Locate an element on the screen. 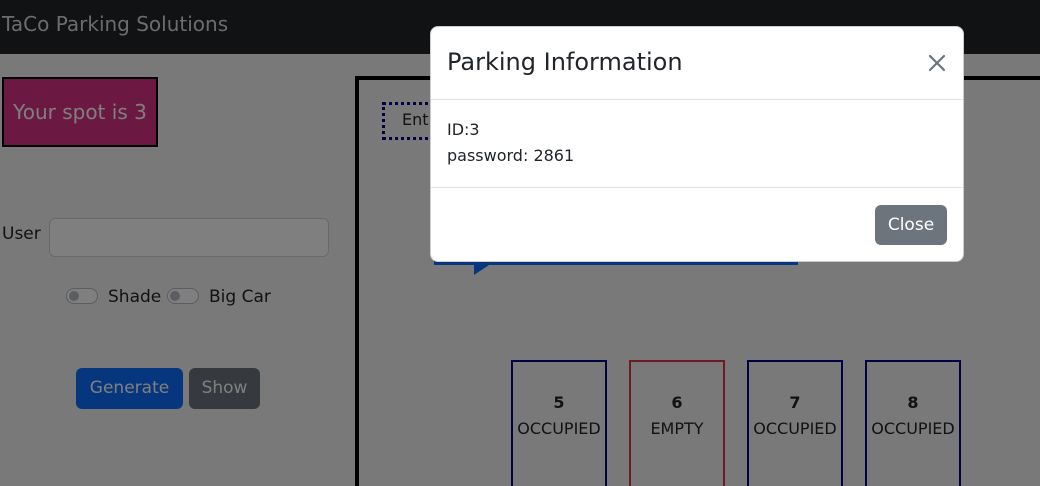 The width and height of the screenshot is (1040, 486). modal-body: ID:3 password: 2861 is located at coordinates (510, 143).